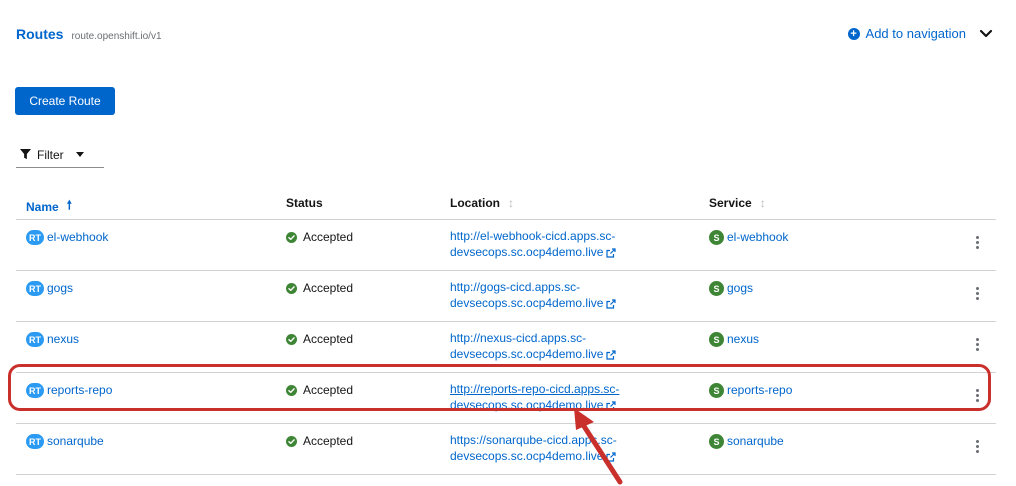  What do you see at coordinates (915, 33) in the screenshot?
I see `add-to-navigation-label: Add to navigation` at bounding box center [915, 33].